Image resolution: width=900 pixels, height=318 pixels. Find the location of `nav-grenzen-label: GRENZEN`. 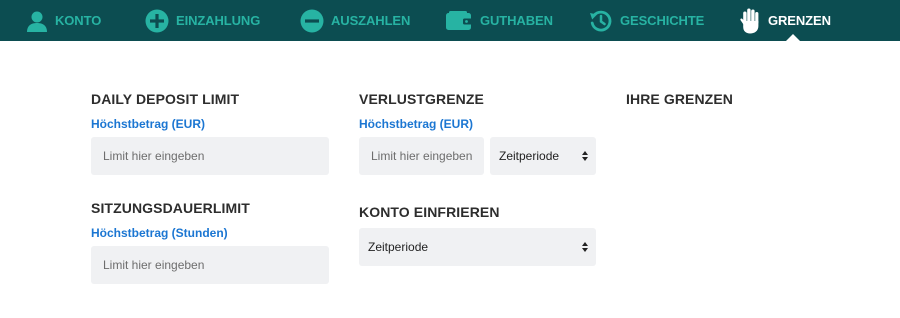

nav-grenzen-label: GRENZEN is located at coordinates (799, 20).